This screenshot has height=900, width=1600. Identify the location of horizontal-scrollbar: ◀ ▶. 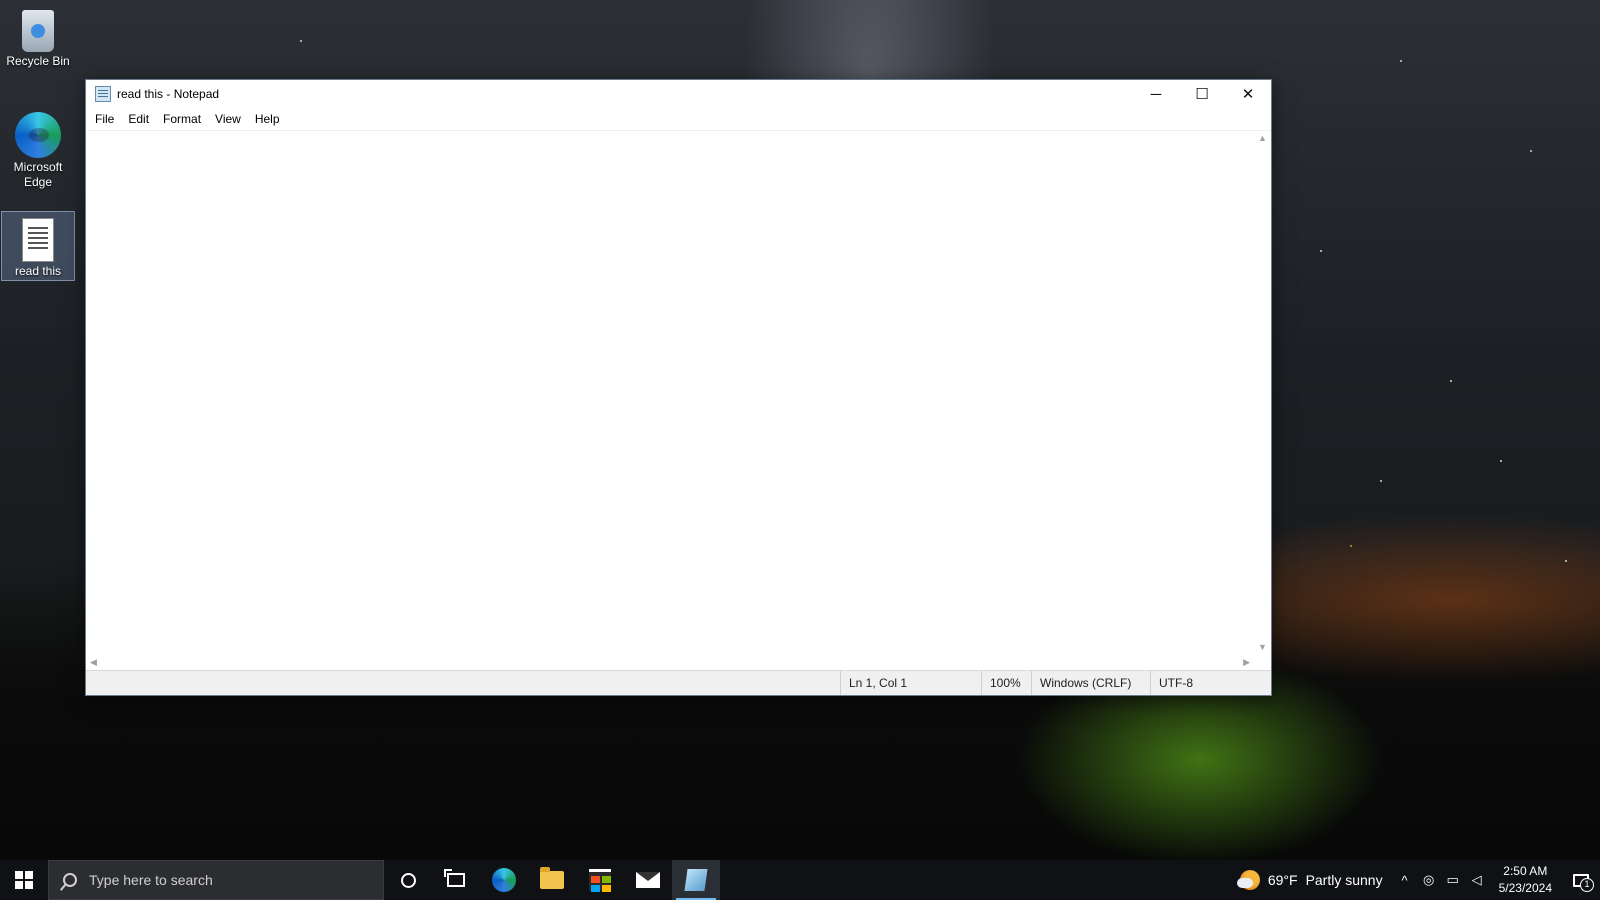
(670, 662).